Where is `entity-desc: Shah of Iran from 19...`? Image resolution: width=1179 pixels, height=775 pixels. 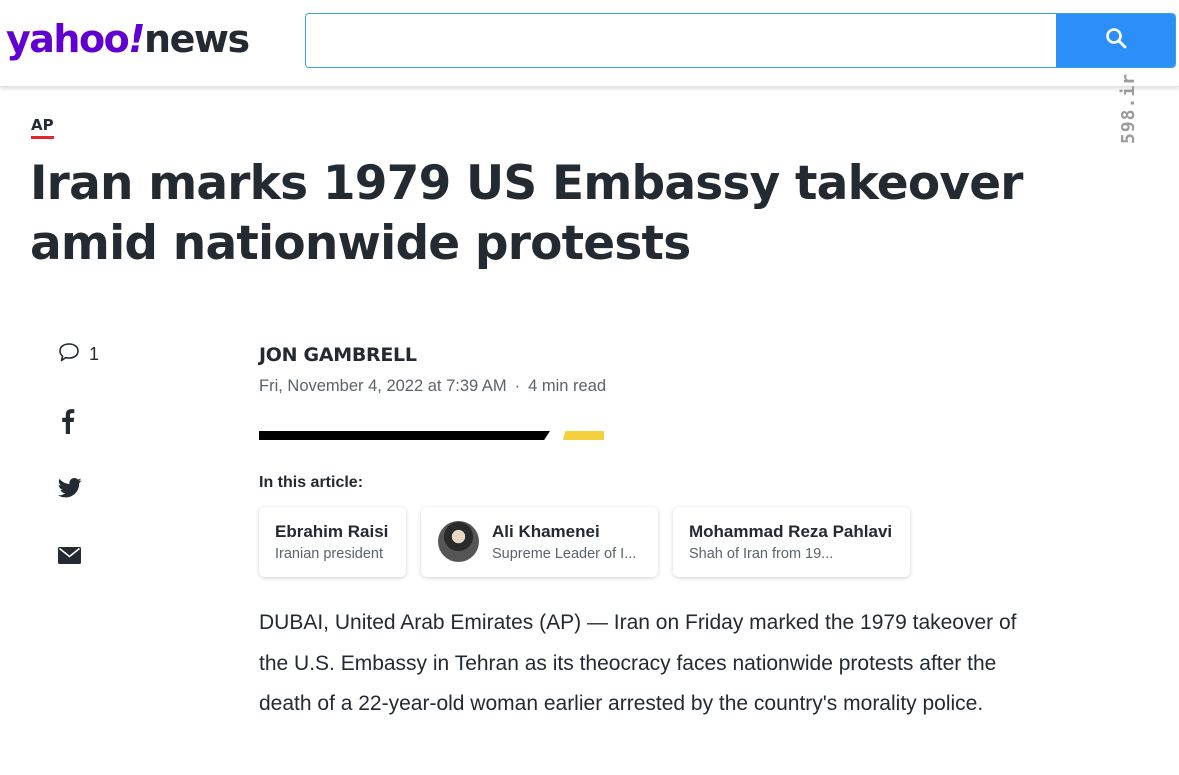
entity-desc: Shah of Iran from 19... is located at coordinates (761, 554).